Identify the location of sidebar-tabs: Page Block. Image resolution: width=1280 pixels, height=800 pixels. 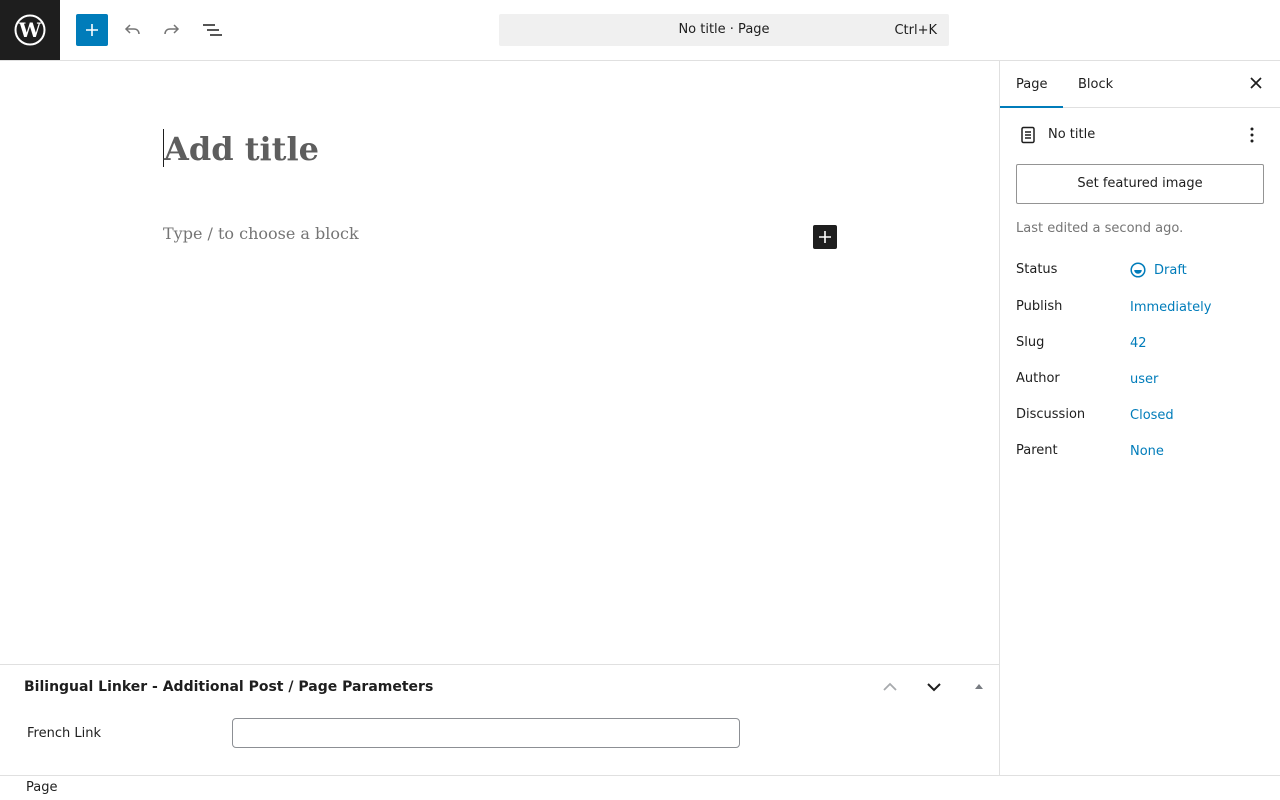
(1140, 84).